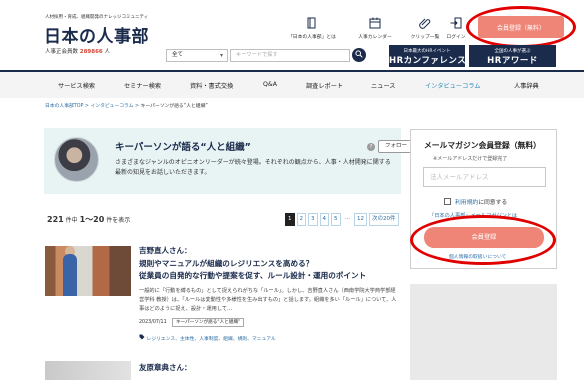 Image resolution: width=584 pixels, height=380 pixels. I want to click on search-button, so click(359, 55).